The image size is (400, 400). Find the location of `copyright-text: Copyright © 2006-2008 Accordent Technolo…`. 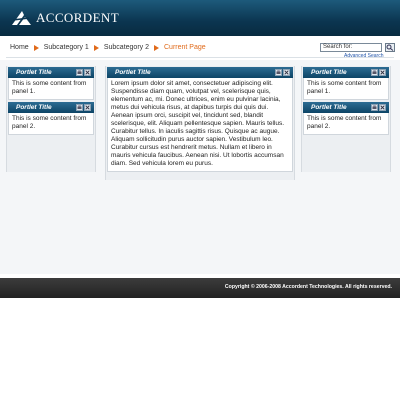

copyright-text: Copyright © 2006-2008 Accordent Technolo… is located at coordinates (308, 287).